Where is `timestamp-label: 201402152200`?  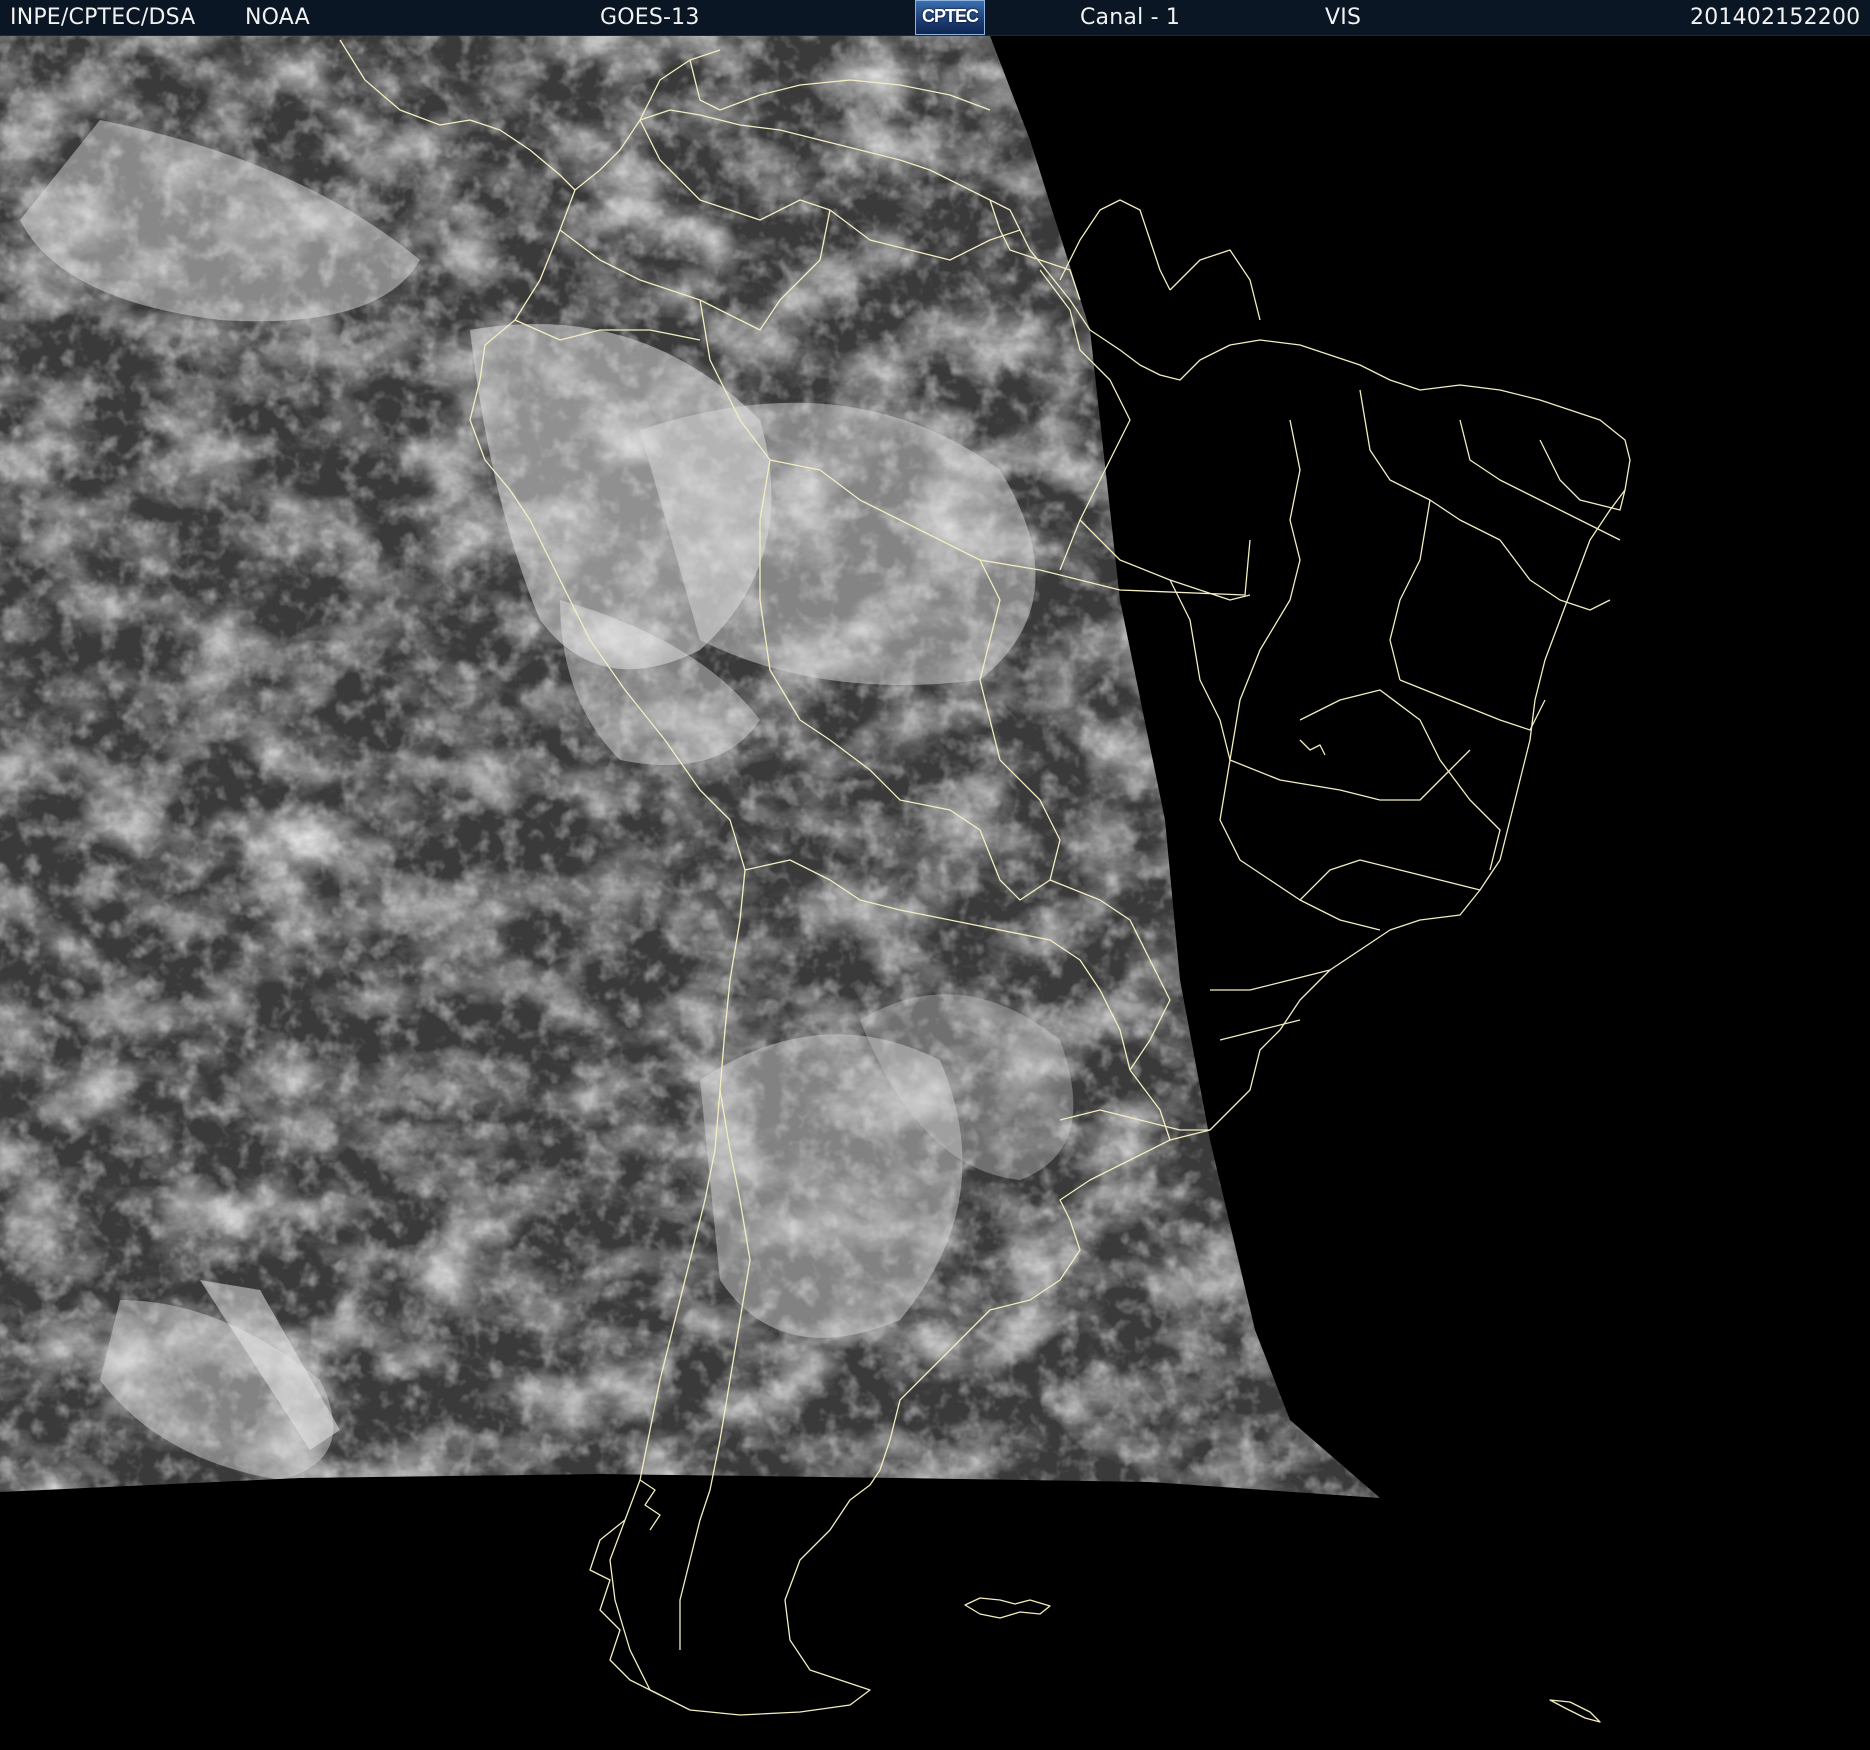 timestamp-label: 201402152200 is located at coordinates (1775, 17).